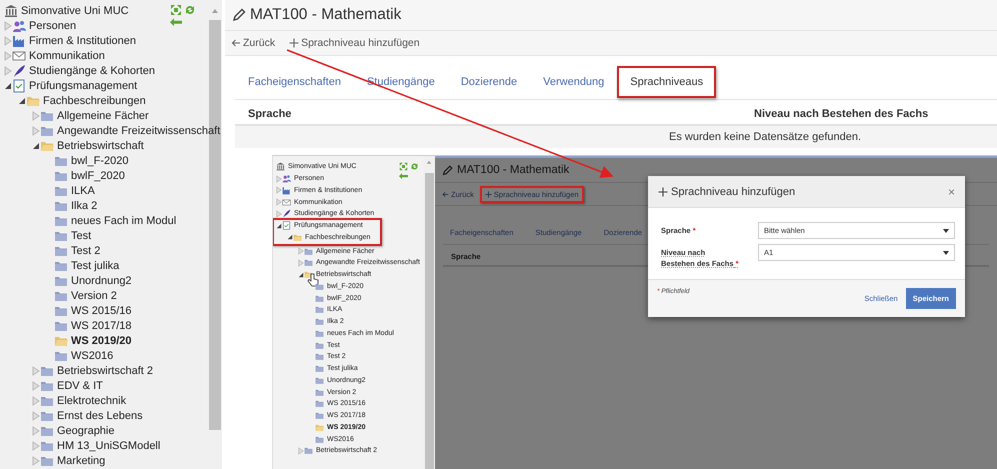 The image size is (997, 469). I want to click on tree-item: bwlF_2020, so click(98, 176).